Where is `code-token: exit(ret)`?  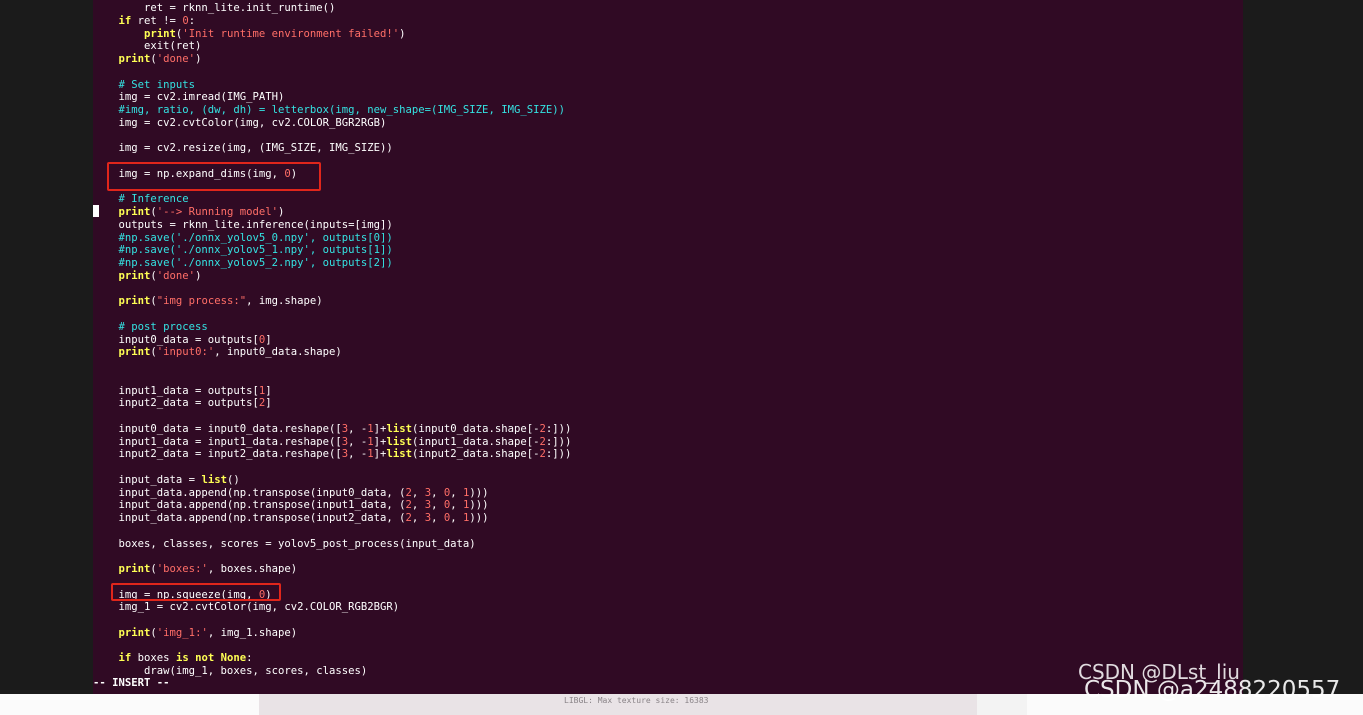 code-token: exit(ret) is located at coordinates (147, 46).